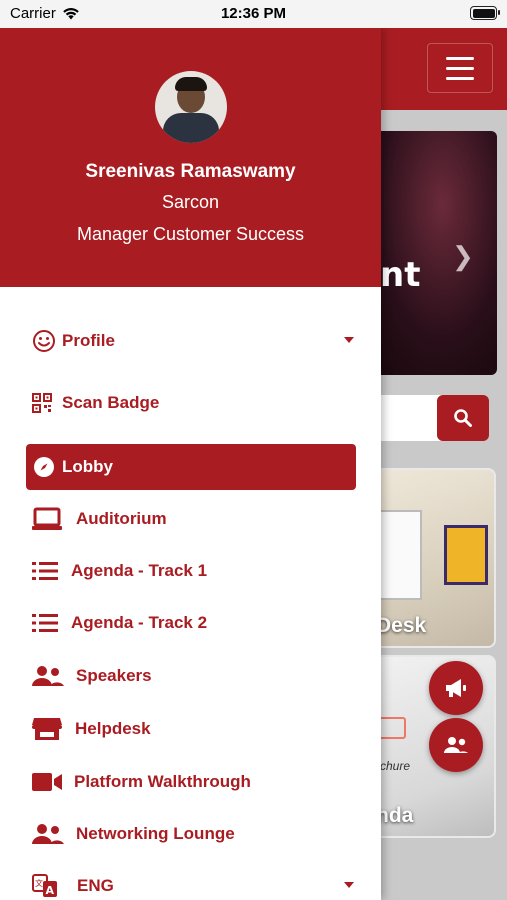 This screenshot has height=900, width=507. What do you see at coordinates (463, 256) in the screenshot?
I see `chevron-right-icon: ❯` at bounding box center [463, 256].